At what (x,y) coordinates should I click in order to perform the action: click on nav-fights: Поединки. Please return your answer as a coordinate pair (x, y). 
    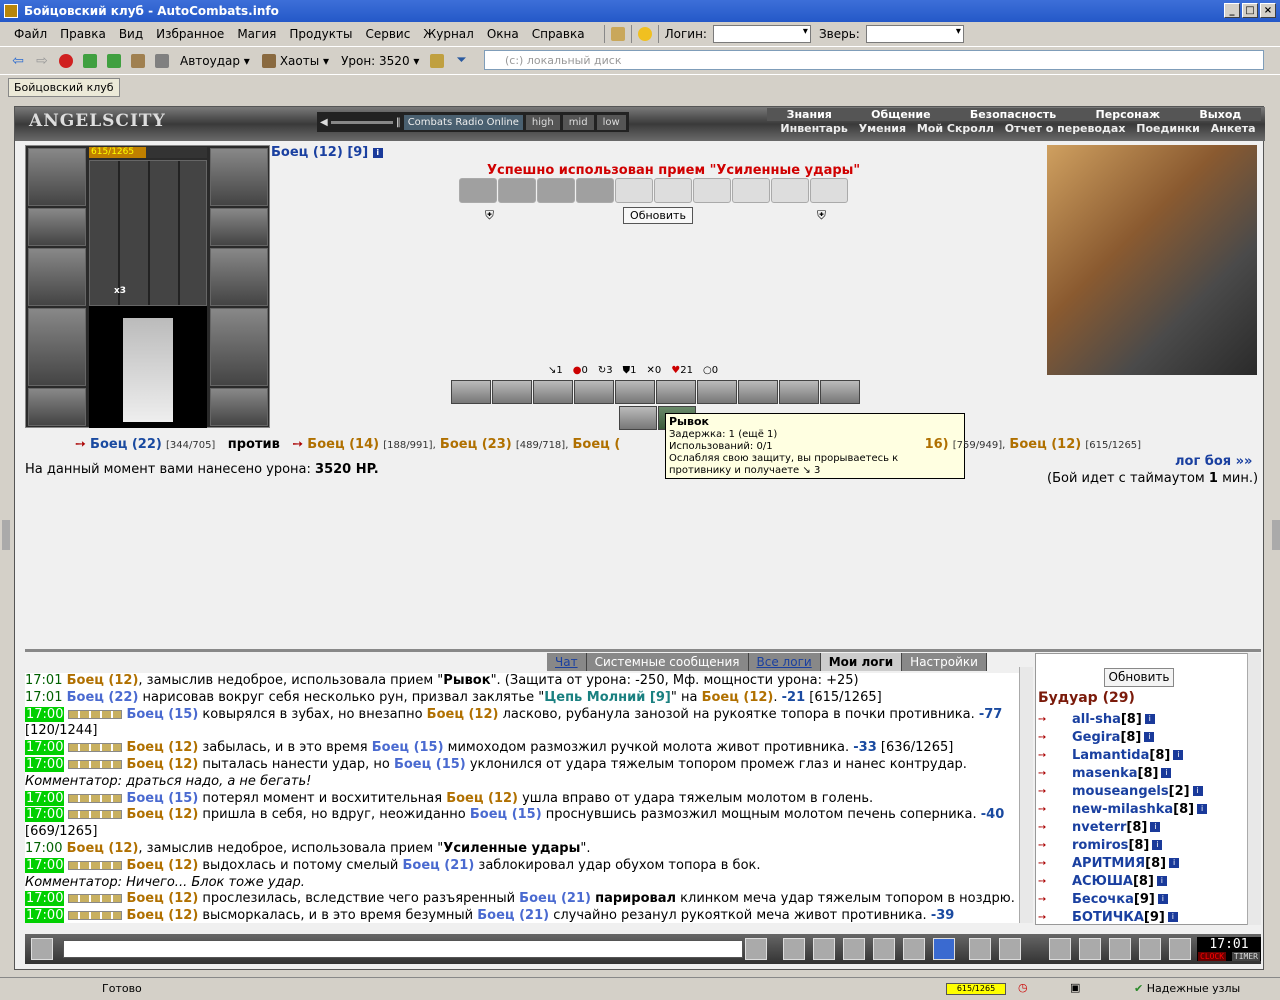
    Looking at the image, I should click on (1168, 128).